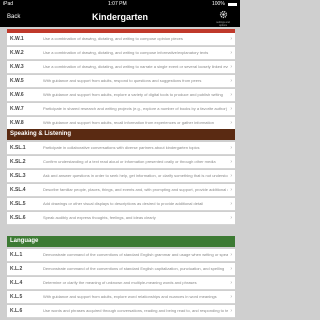 The height and width of the screenshot is (320, 320). Describe the element at coordinates (121, 241) in the screenshot. I see `language-section-header: Language` at that location.